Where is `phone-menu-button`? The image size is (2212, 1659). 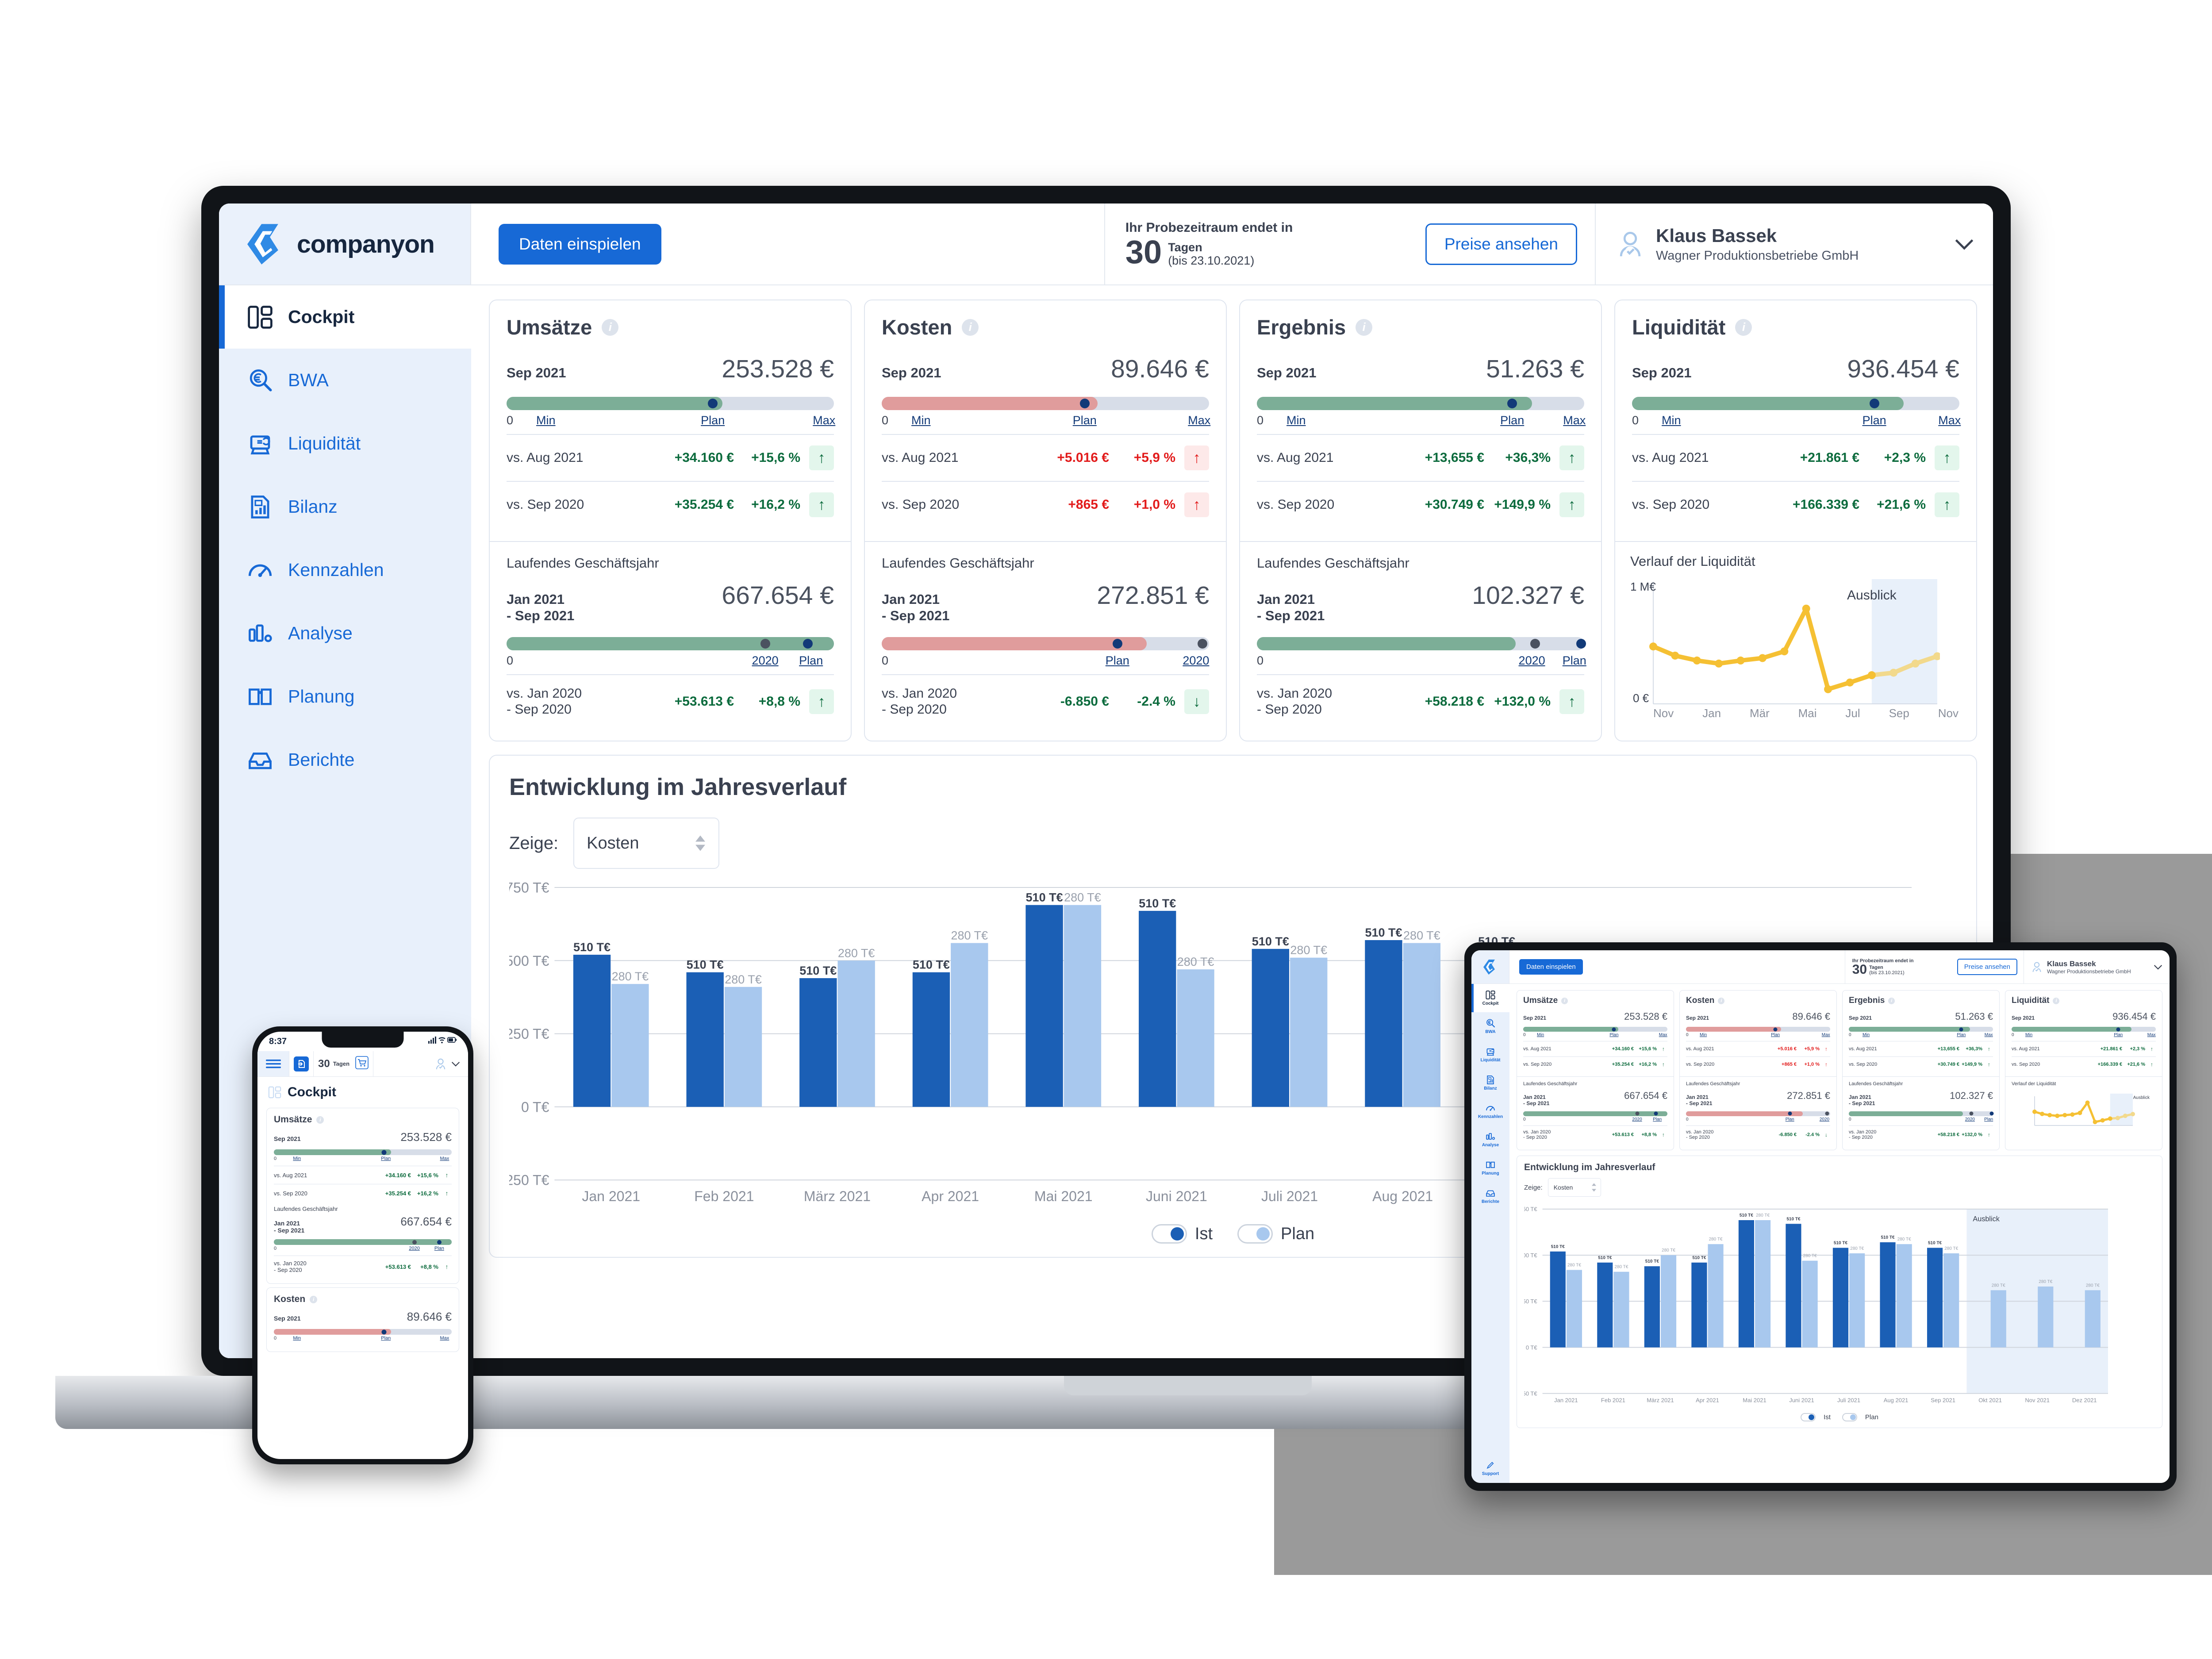 phone-menu-button is located at coordinates (273, 1063).